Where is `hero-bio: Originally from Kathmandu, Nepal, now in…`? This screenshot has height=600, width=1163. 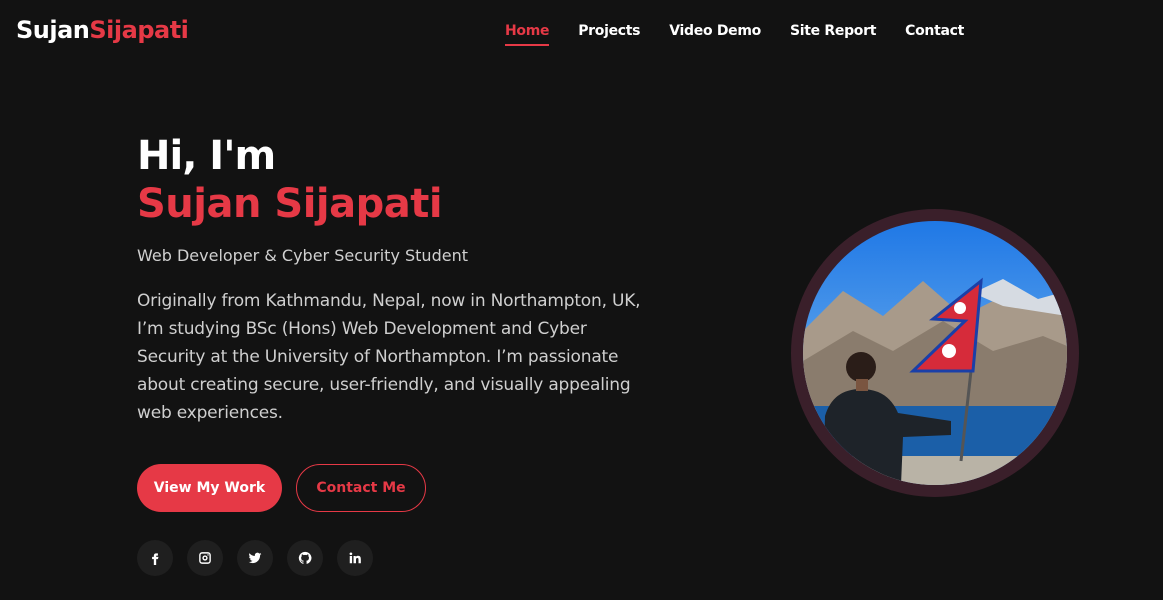
hero-bio: Originally from Kathmandu, Nepal, now in… is located at coordinates (389, 357).